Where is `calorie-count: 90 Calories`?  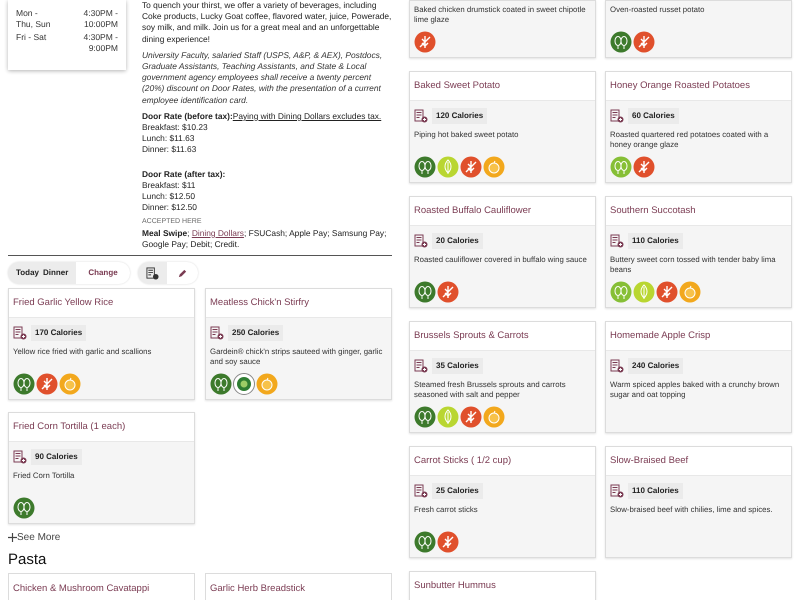 calorie-count: 90 Calories is located at coordinates (56, 457).